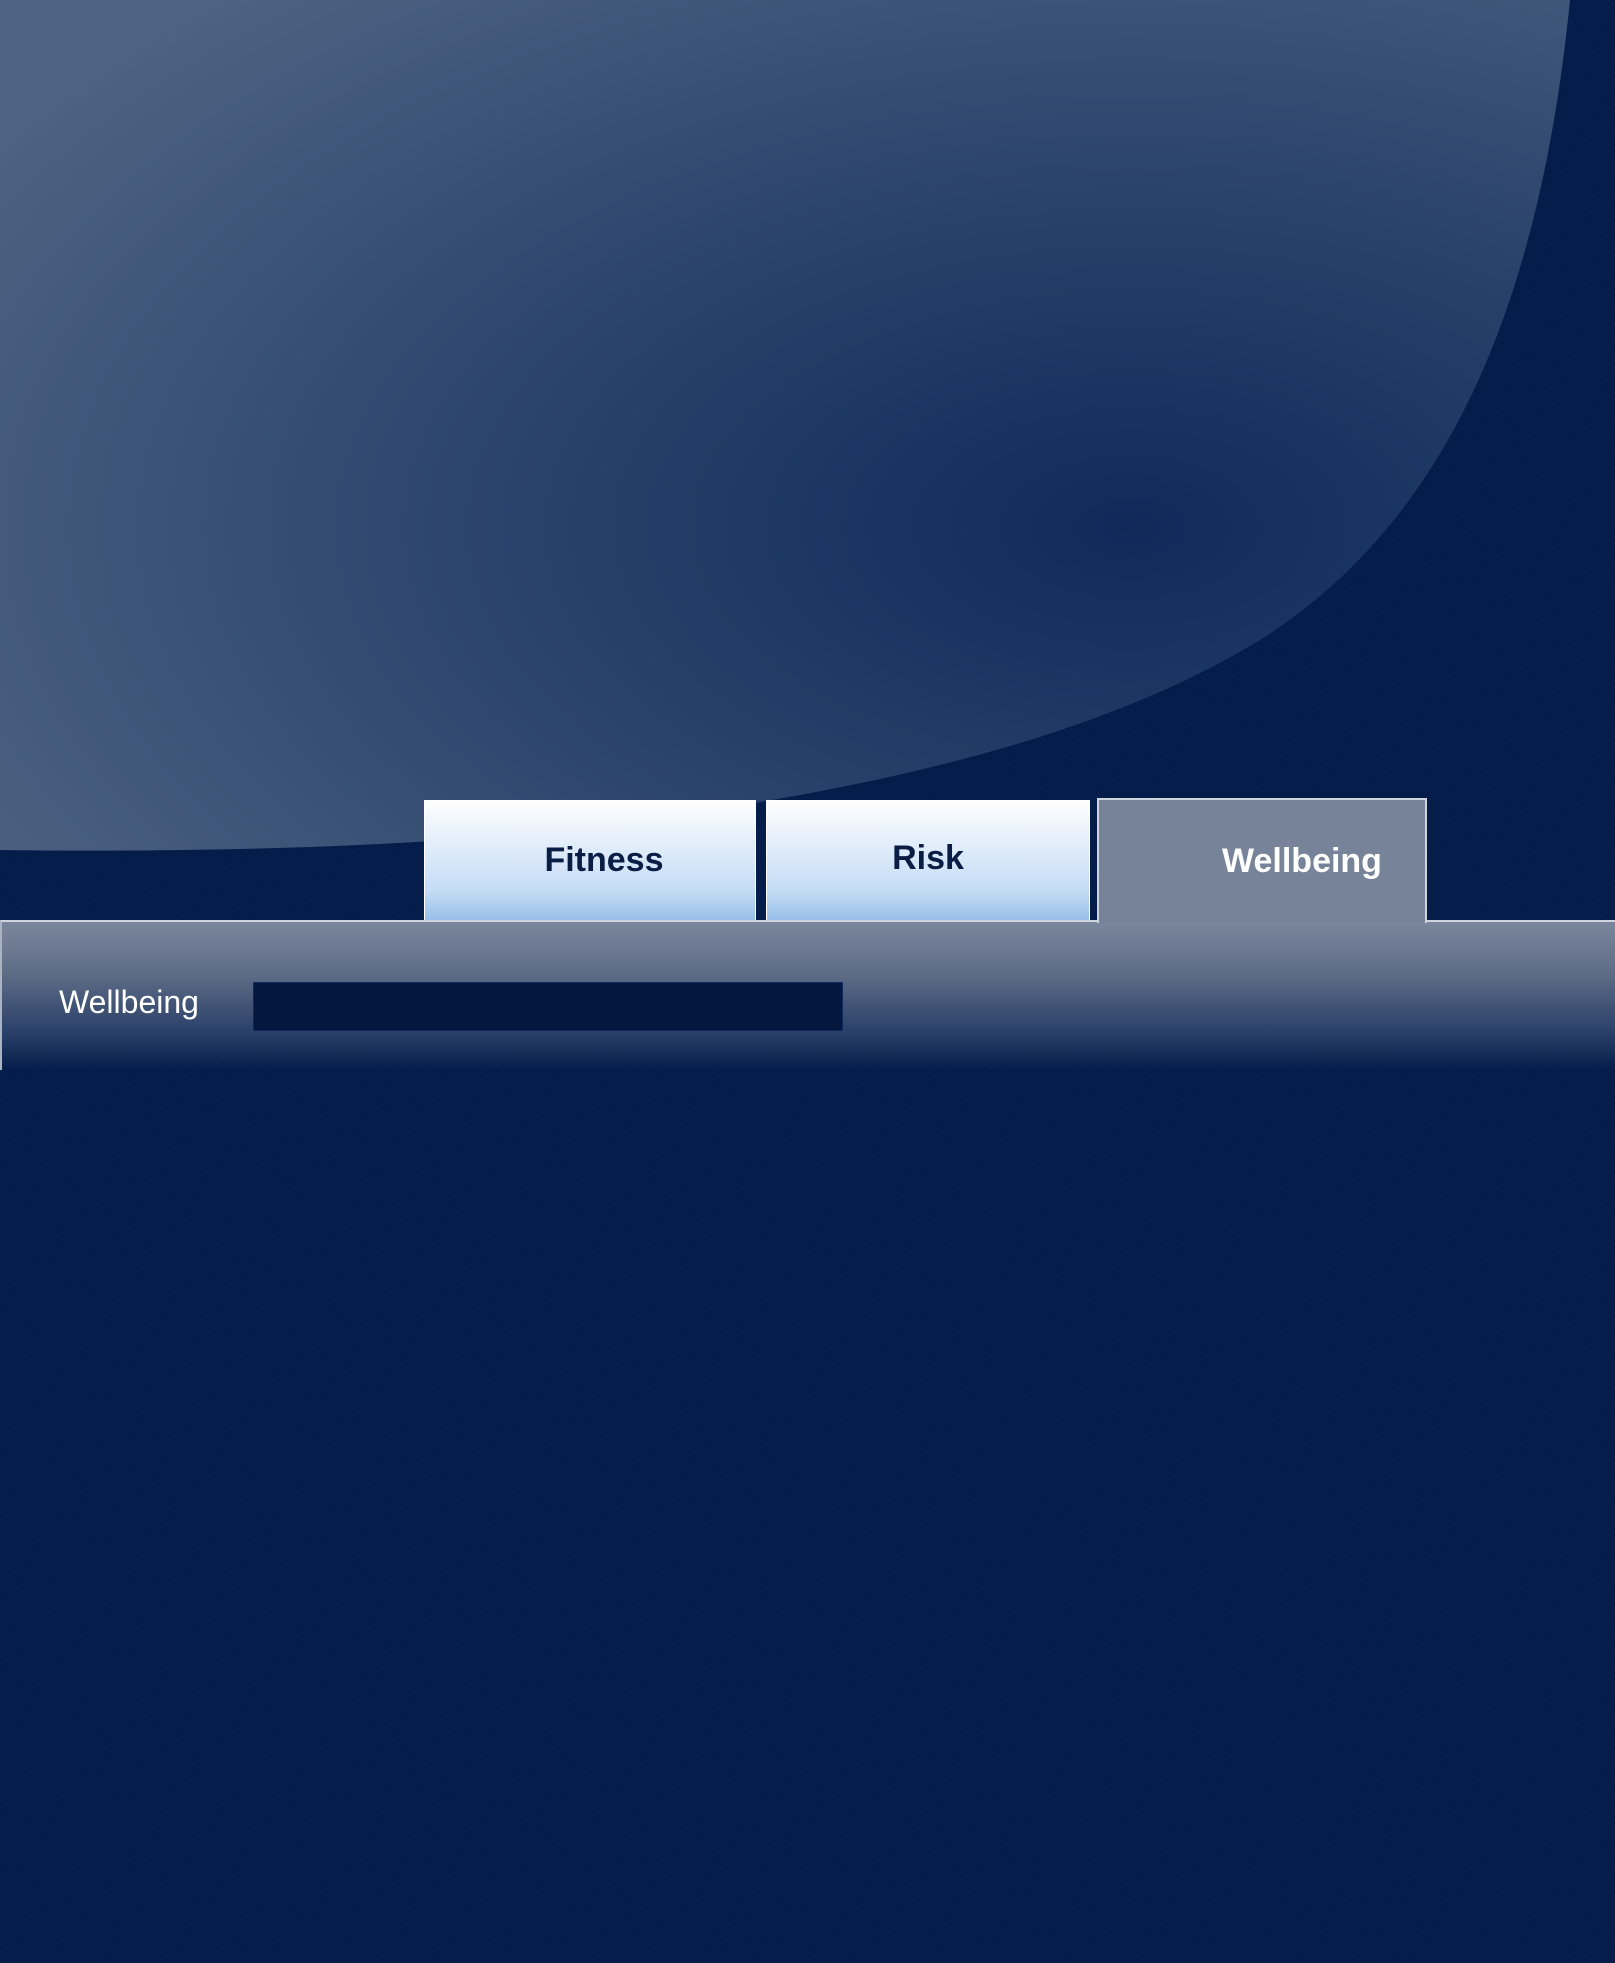  Describe the element at coordinates (548, 1006) in the screenshot. I see `wellbeing-progress-bar` at that location.